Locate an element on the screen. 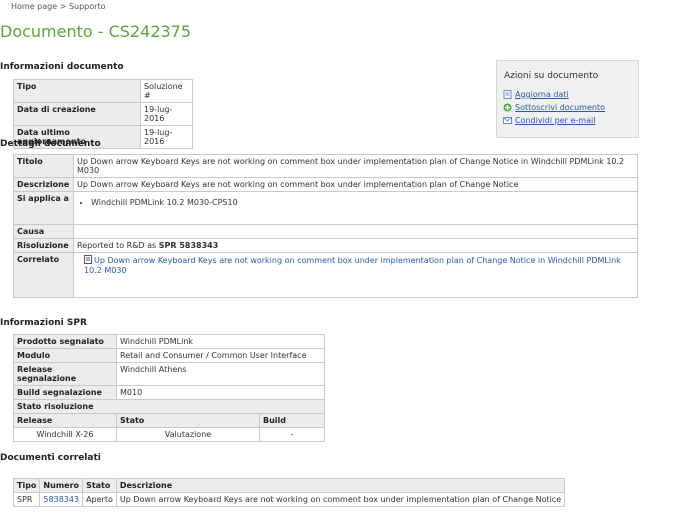 Image resolution: width=674 pixels, height=514 pixels. table-row: Release Stato Build is located at coordinates (169, 420).